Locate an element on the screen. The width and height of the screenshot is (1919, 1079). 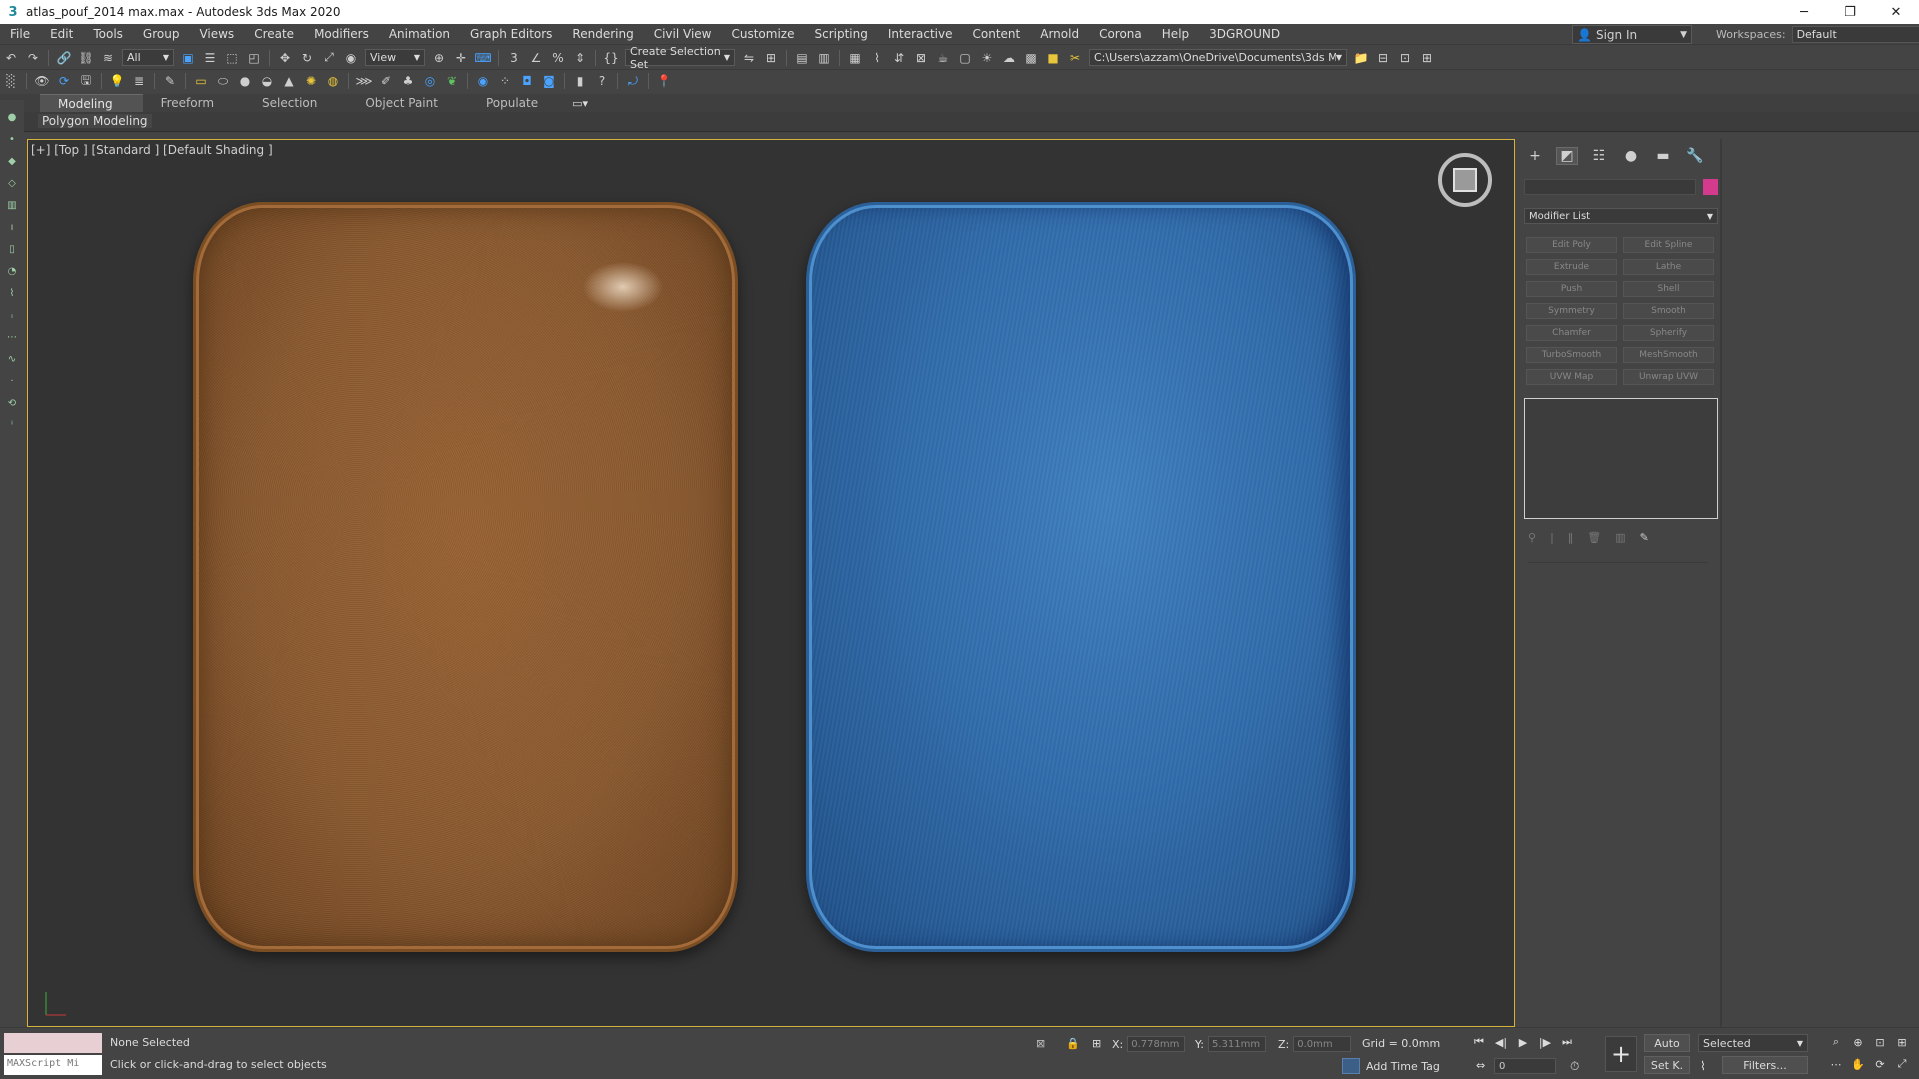
modifier-list-dropdown: Modifier List ▼ is located at coordinates (1621, 216).